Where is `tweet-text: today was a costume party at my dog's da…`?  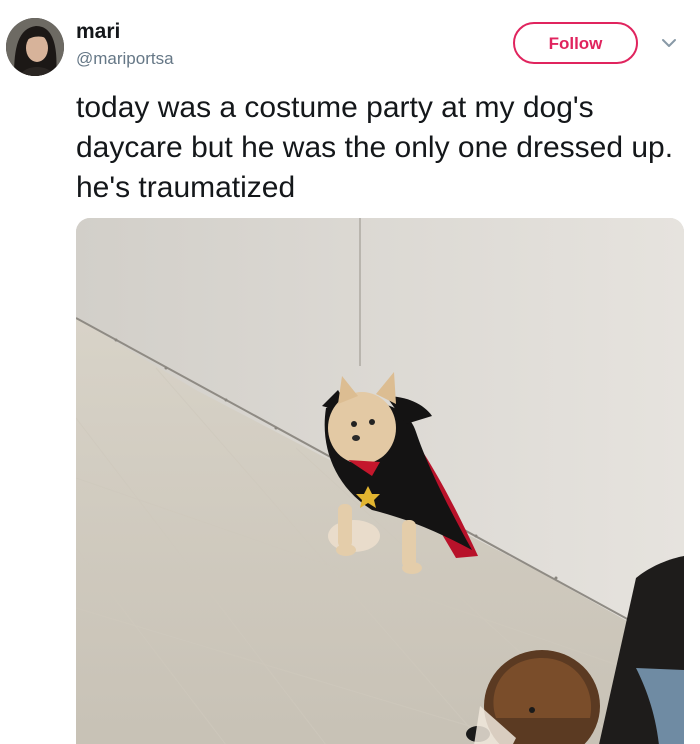 tweet-text: today was a costume party at my dog's da… is located at coordinates (375, 147).